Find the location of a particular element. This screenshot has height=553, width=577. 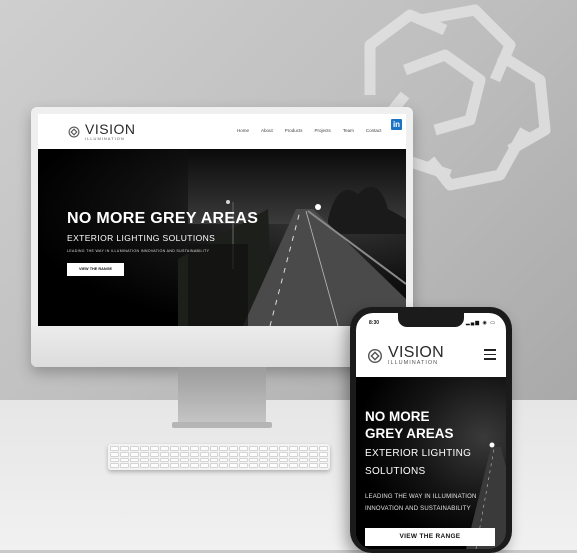

hero-subtitle-line-1: EXTERIOR LIGHTING is located at coordinates (418, 453).